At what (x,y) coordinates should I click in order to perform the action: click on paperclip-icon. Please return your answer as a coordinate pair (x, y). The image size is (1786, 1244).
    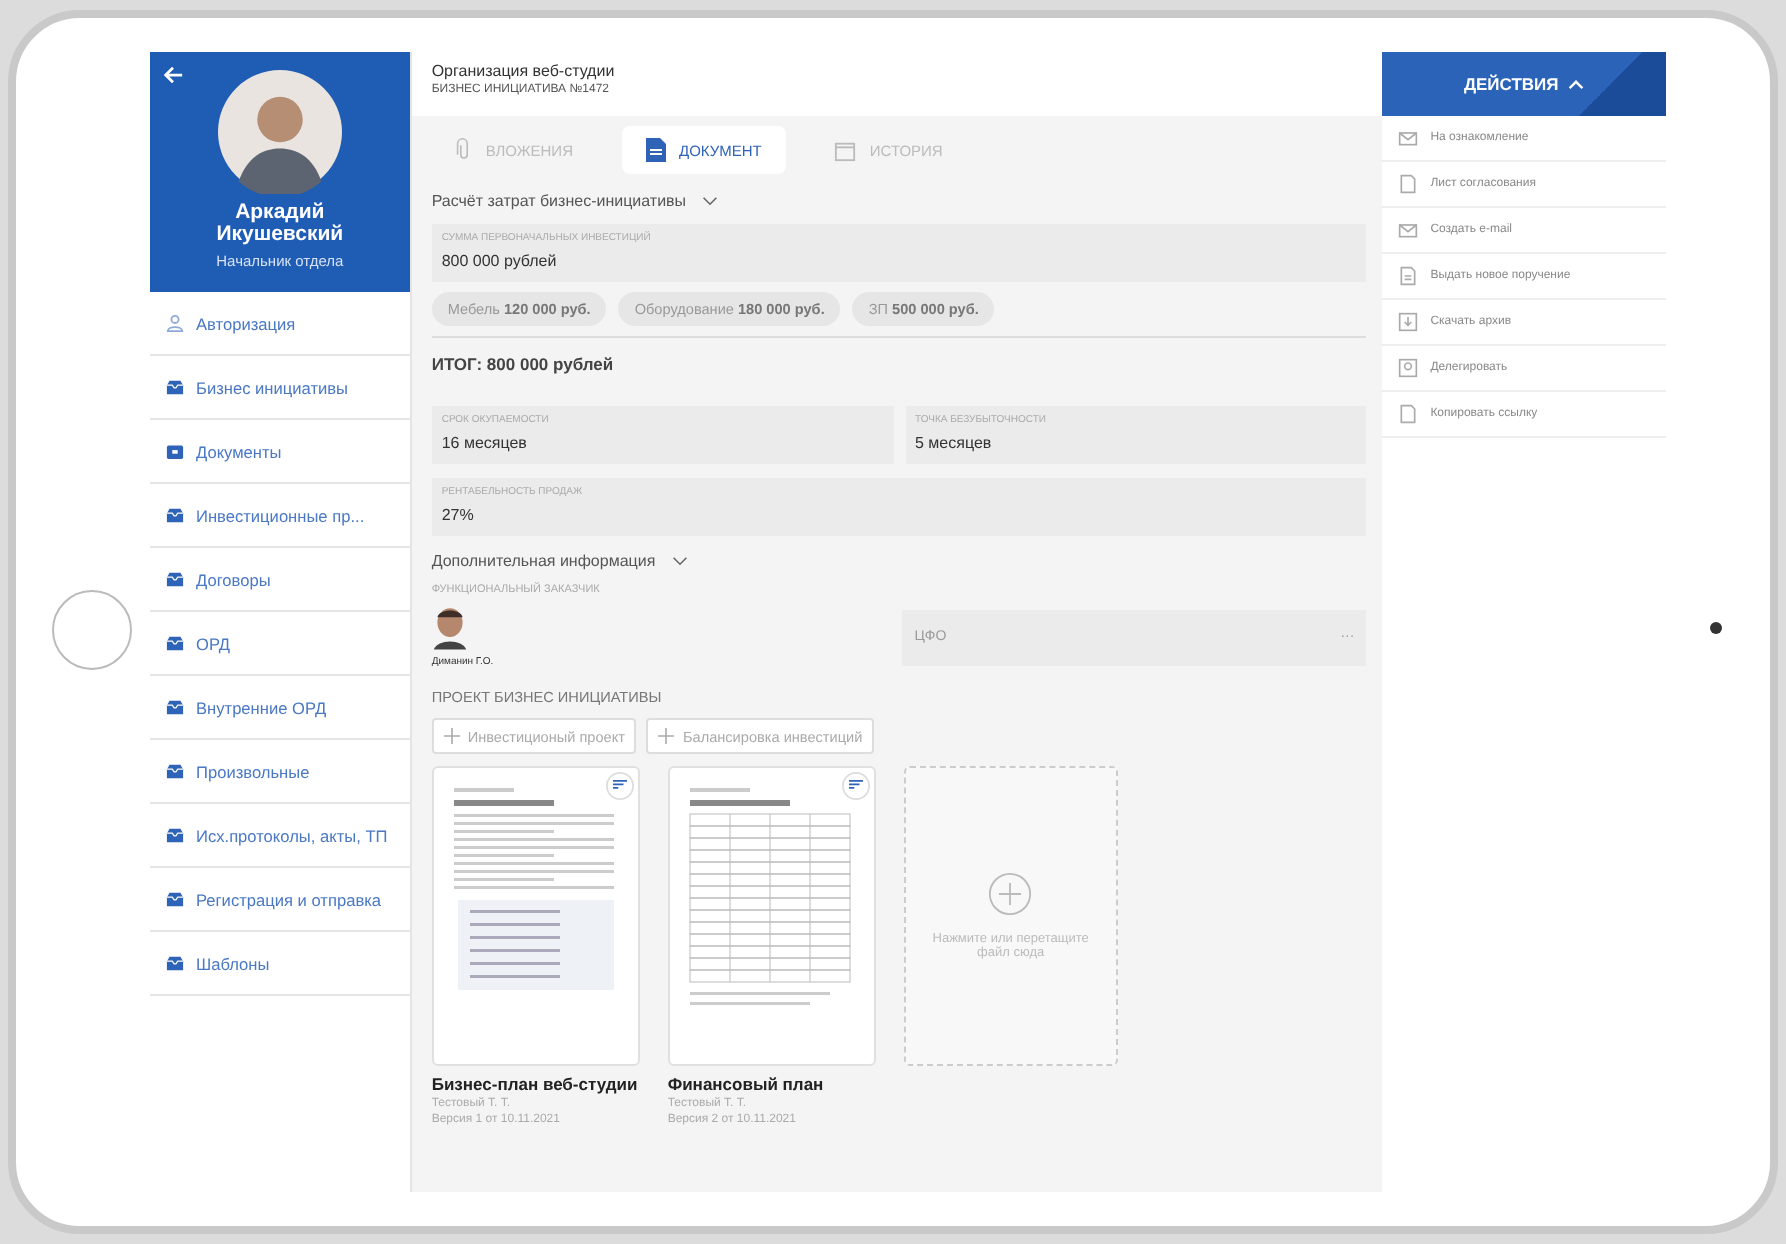
    Looking at the image, I should click on (463, 150).